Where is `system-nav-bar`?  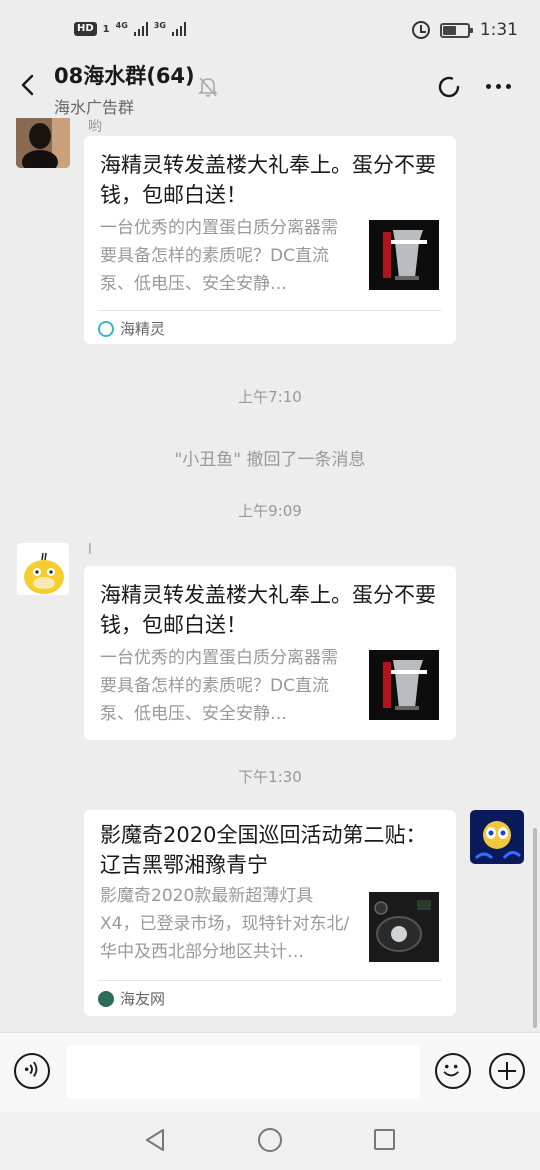
system-nav-bar is located at coordinates (270, 1141).